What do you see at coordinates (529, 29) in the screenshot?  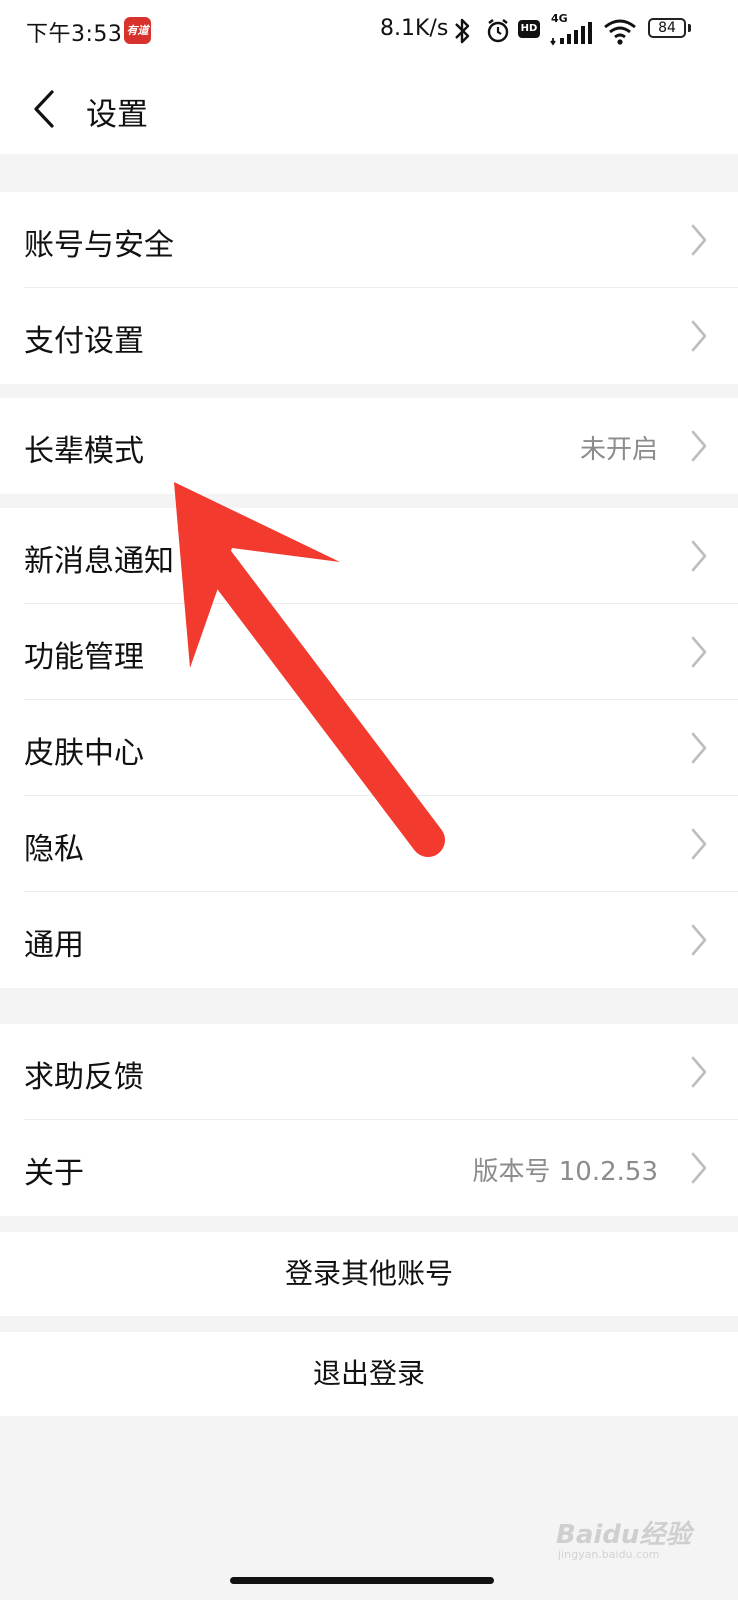 I see `hd-icon: HD` at bounding box center [529, 29].